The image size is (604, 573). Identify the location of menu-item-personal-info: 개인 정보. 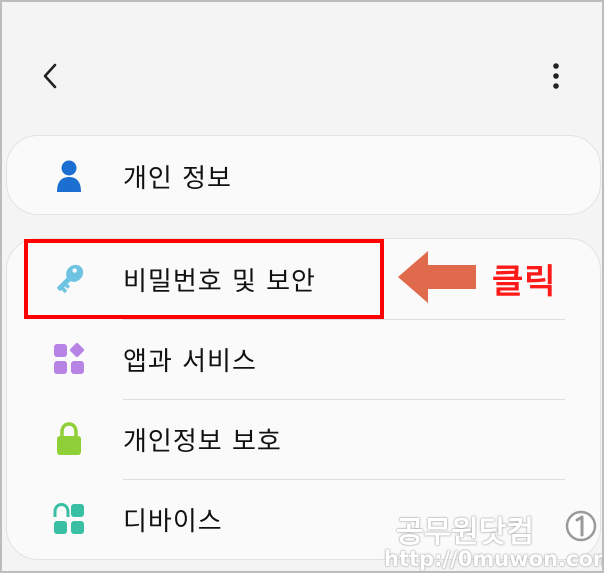
(304, 176).